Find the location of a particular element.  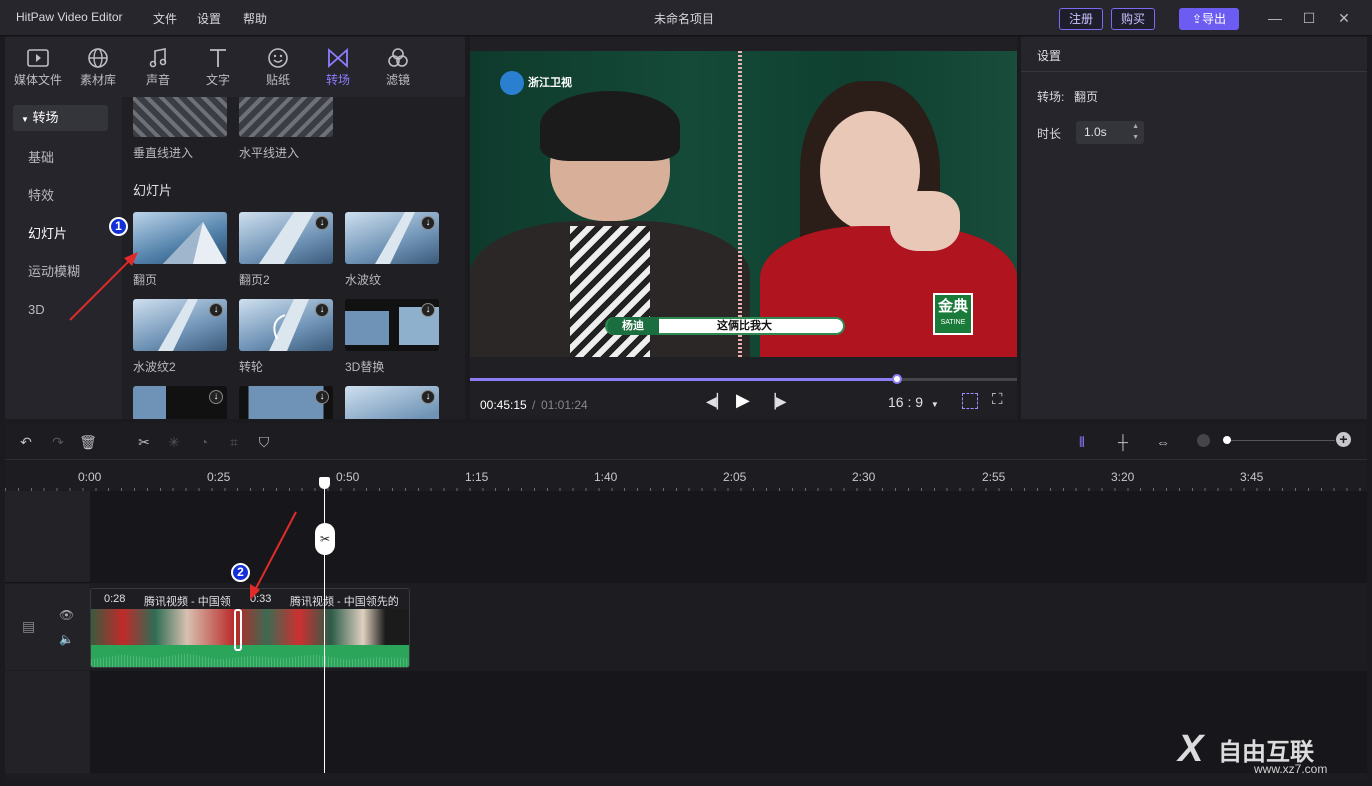

undo-icon: ↶ is located at coordinates (26, 442).